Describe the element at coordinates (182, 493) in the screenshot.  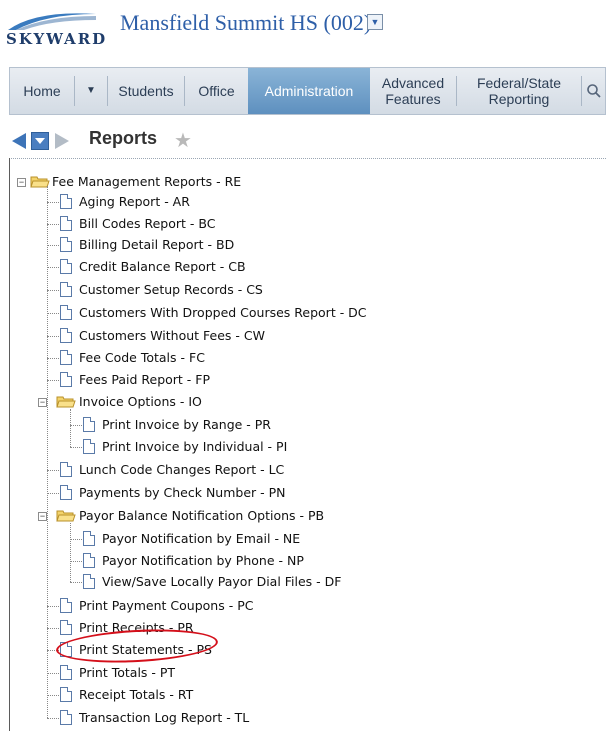
I see `tree-item: Payments by Check Number - PN` at that location.